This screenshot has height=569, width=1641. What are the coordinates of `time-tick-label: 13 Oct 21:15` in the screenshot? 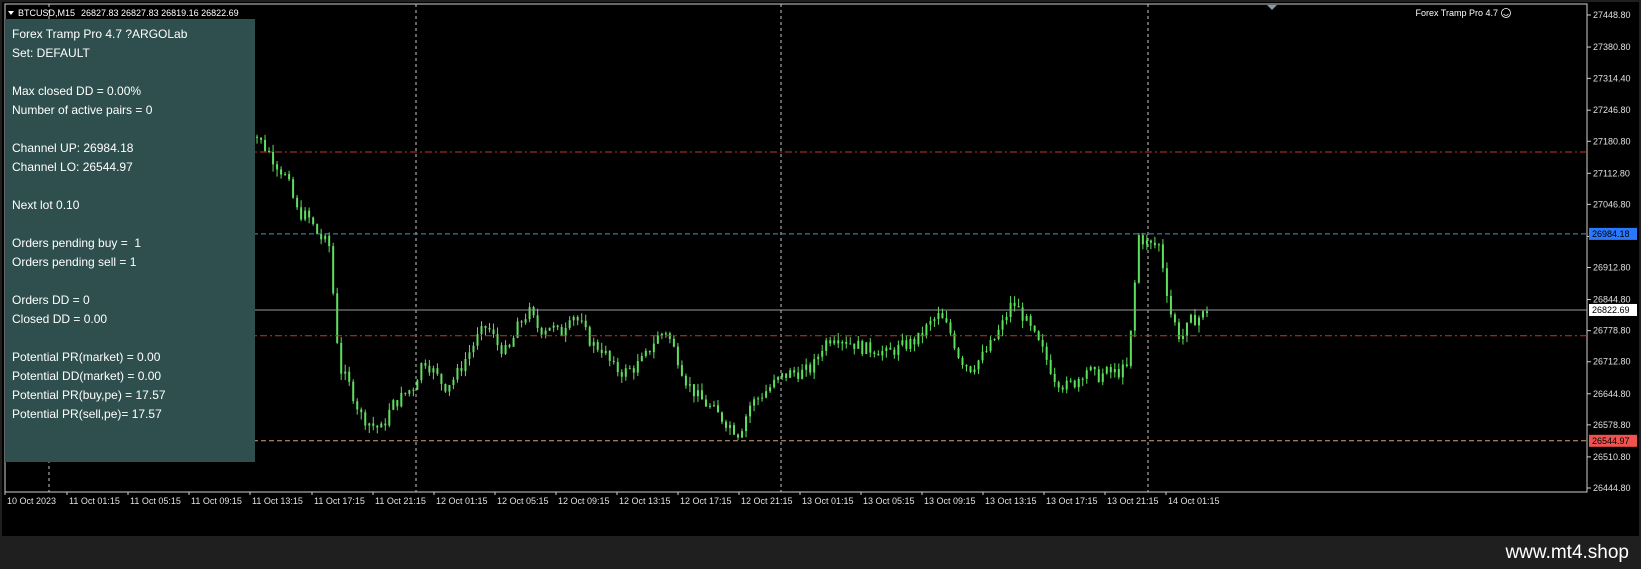 It's located at (1133, 501).